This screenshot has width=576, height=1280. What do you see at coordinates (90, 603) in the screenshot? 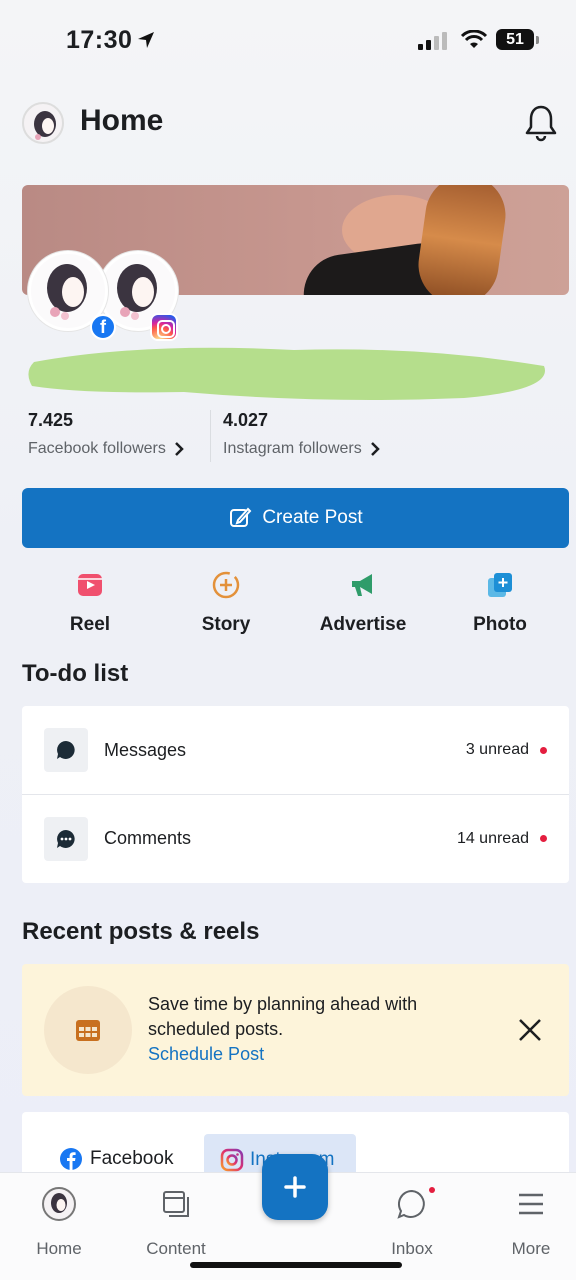
I see `action-reel: Reel` at bounding box center [90, 603].